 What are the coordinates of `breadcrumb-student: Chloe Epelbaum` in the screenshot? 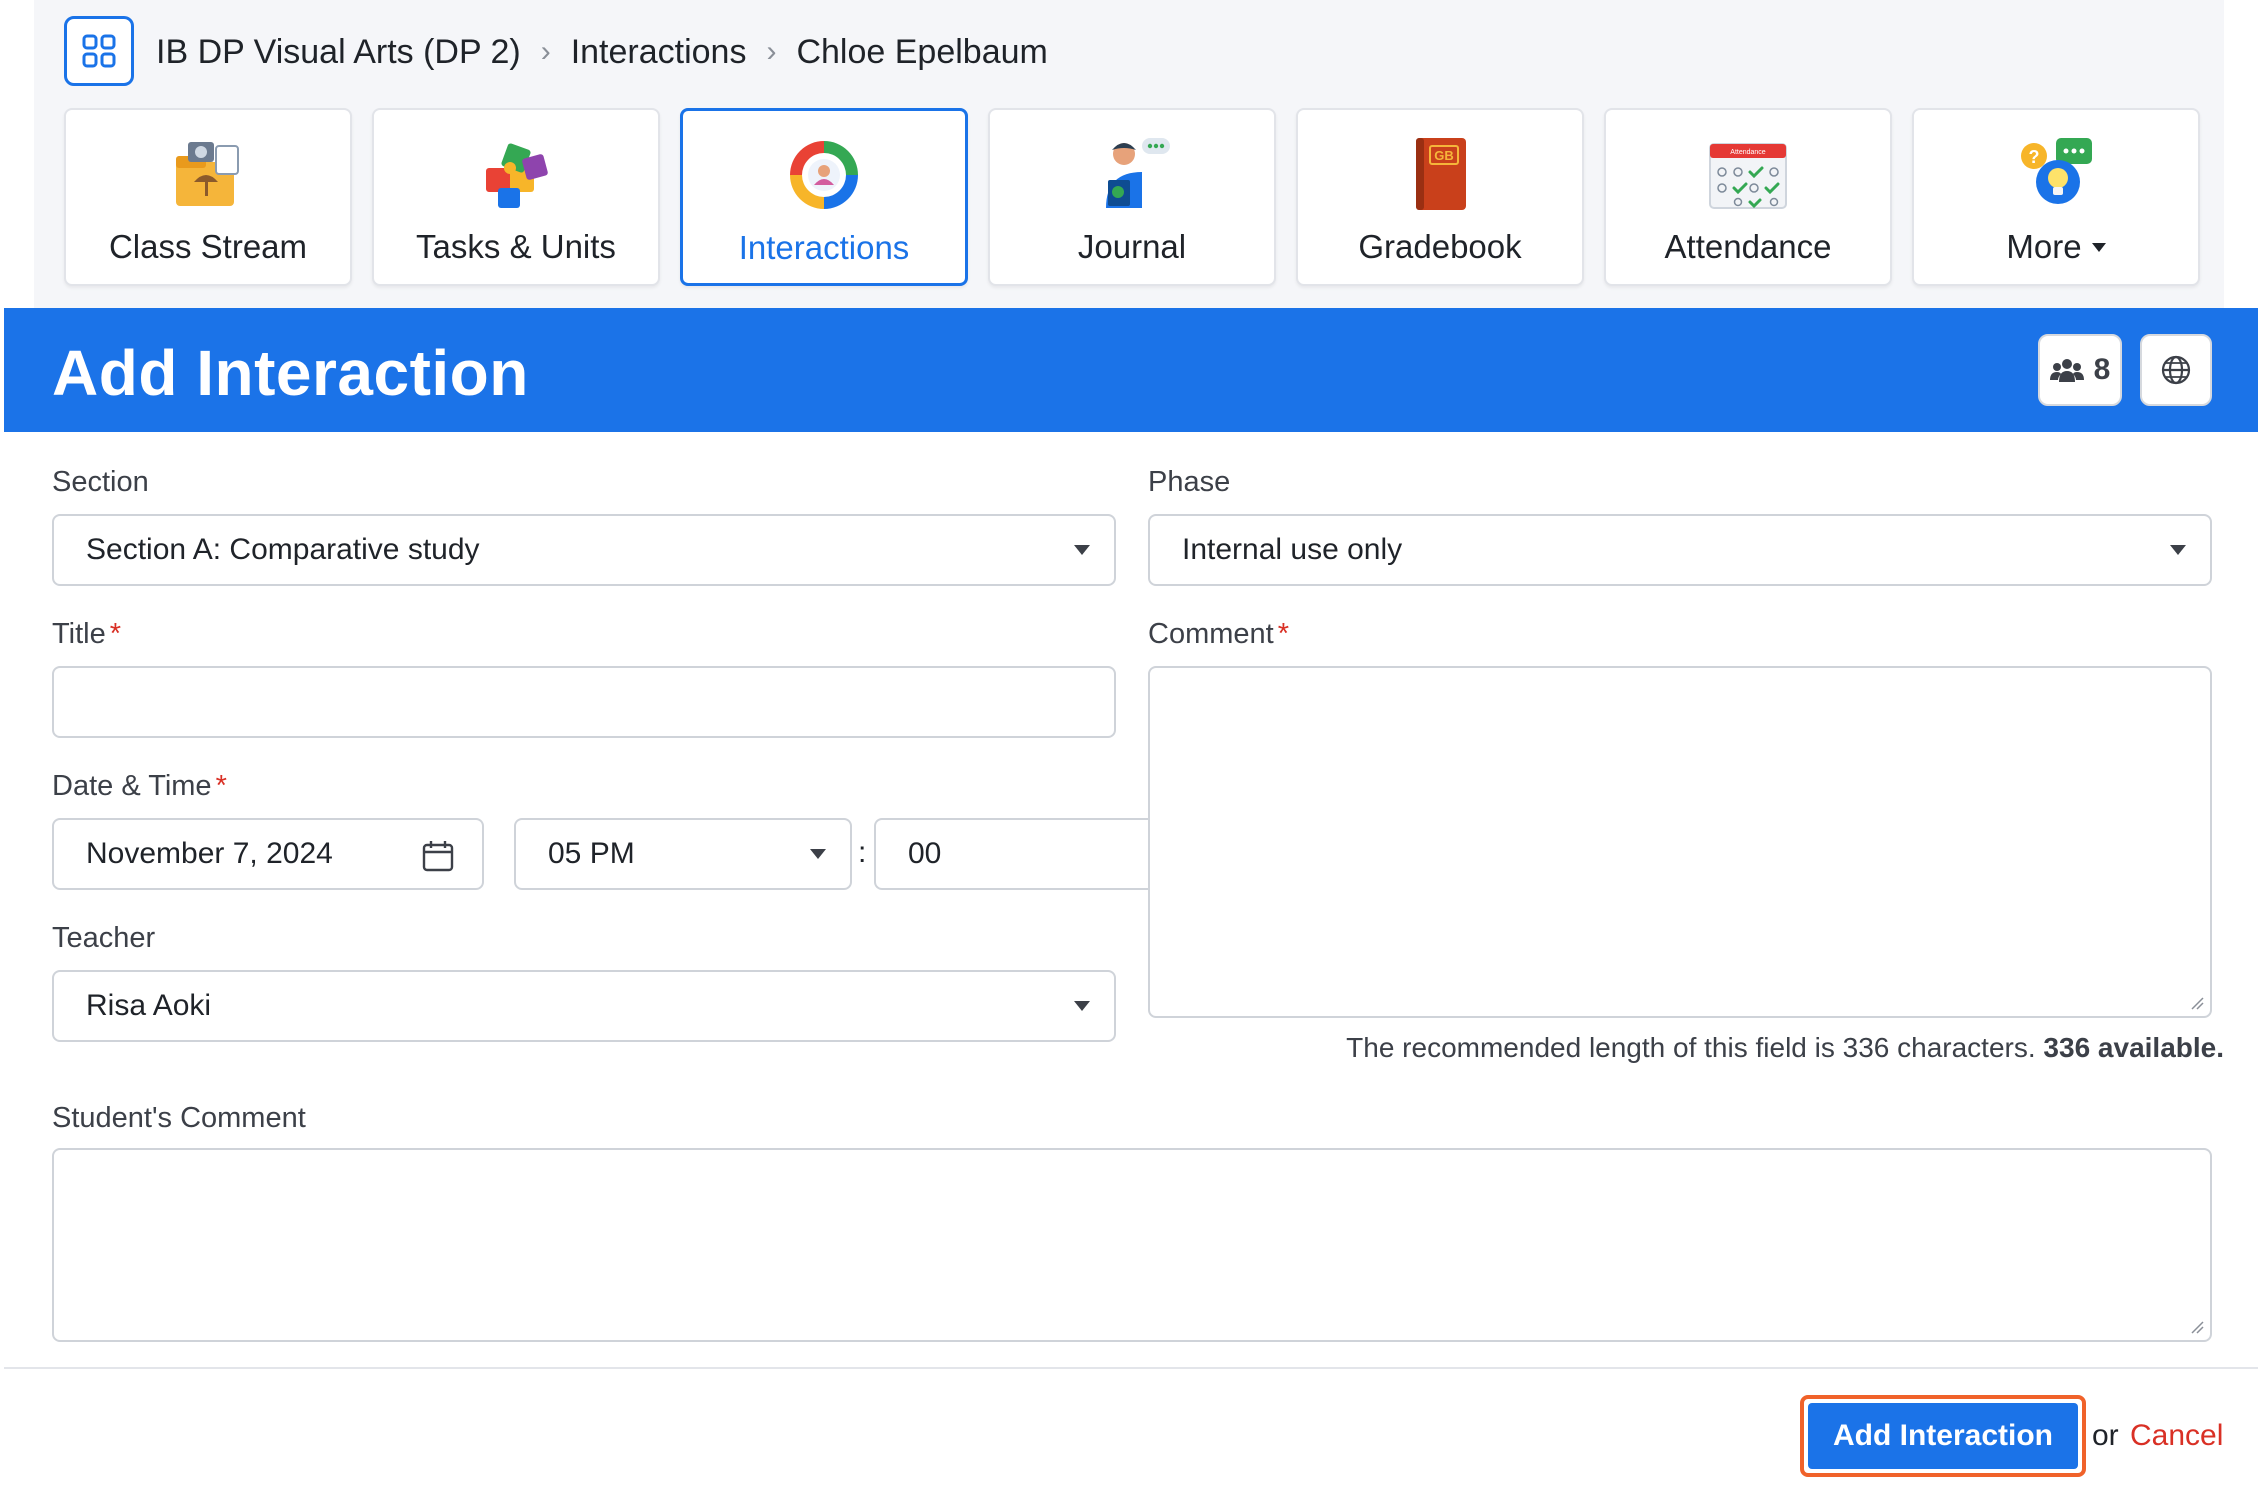 It's located at (922, 51).